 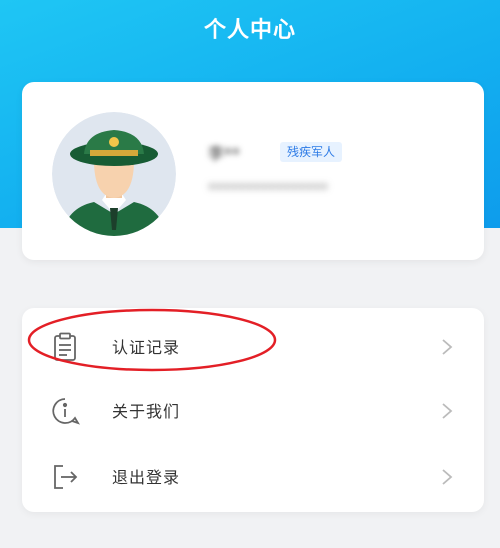 What do you see at coordinates (253, 346) in the screenshot?
I see `menu-item-records: 认证记录` at bounding box center [253, 346].